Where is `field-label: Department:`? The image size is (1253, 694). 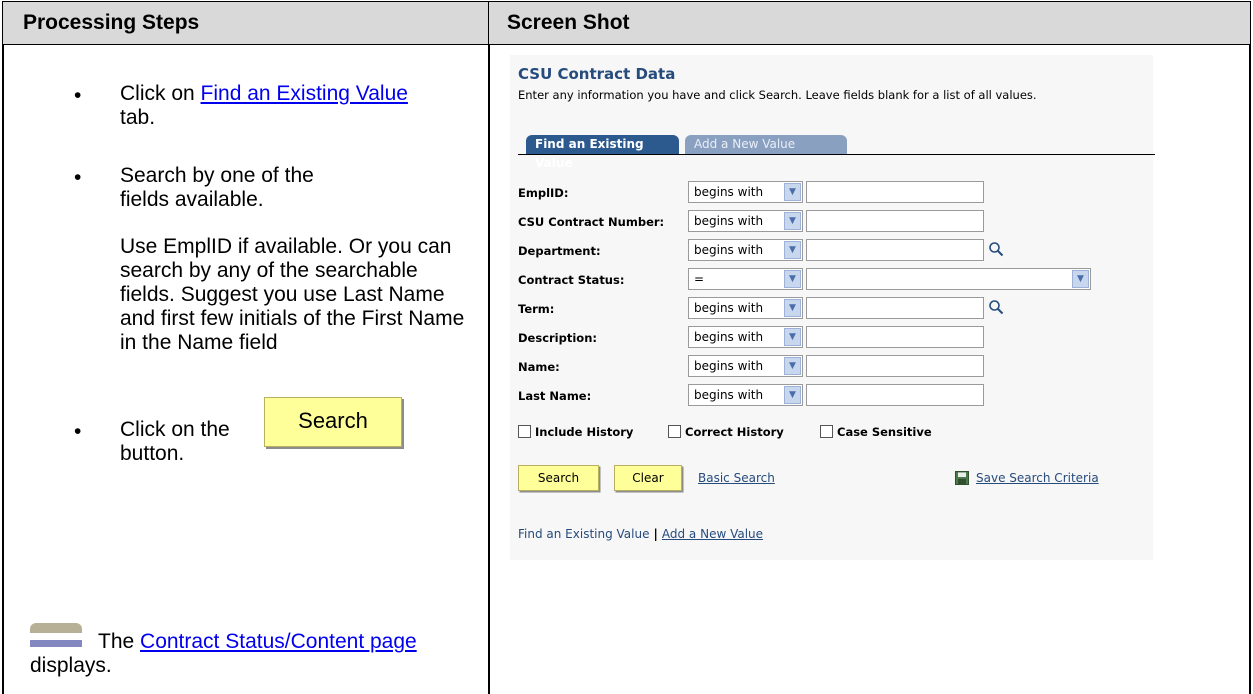 field-label: Department: is located at coordinates (559, 251).